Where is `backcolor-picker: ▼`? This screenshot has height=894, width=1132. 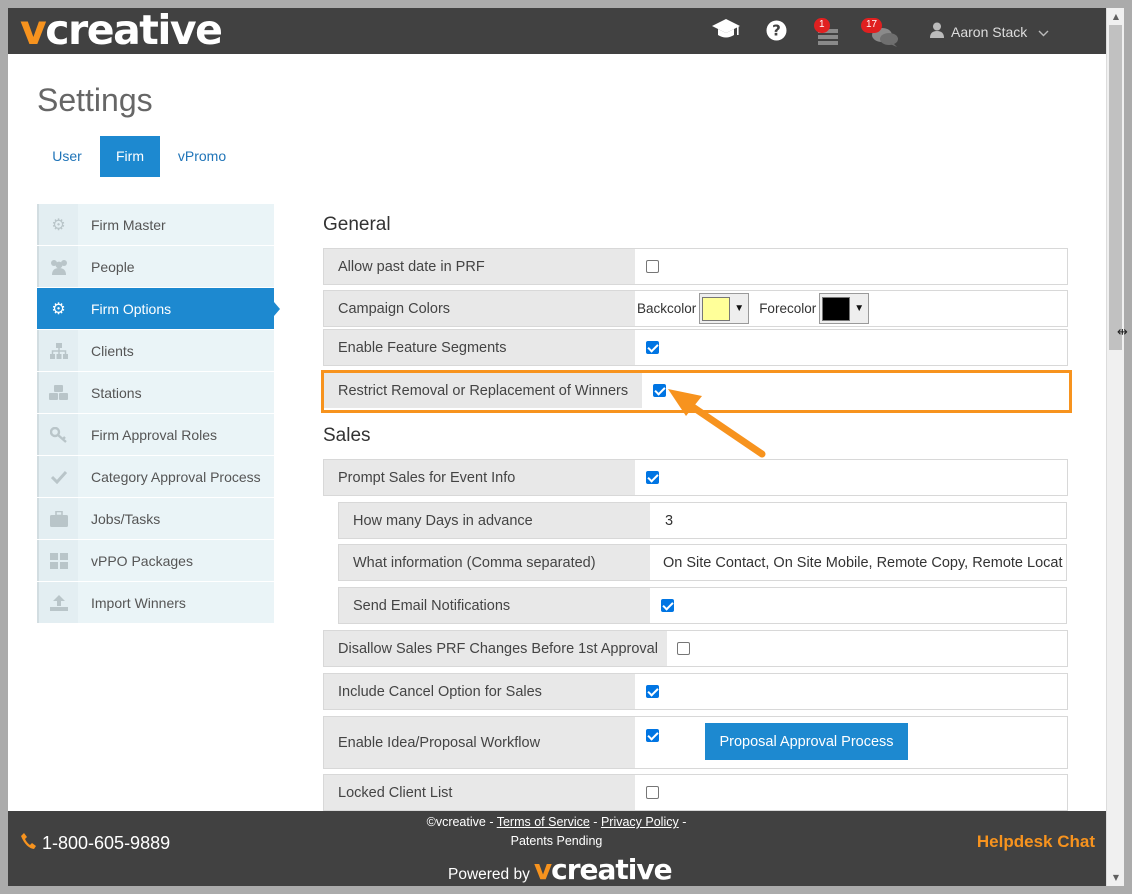
backcolor-picker: ▼ is located at coordinates (724, 308).